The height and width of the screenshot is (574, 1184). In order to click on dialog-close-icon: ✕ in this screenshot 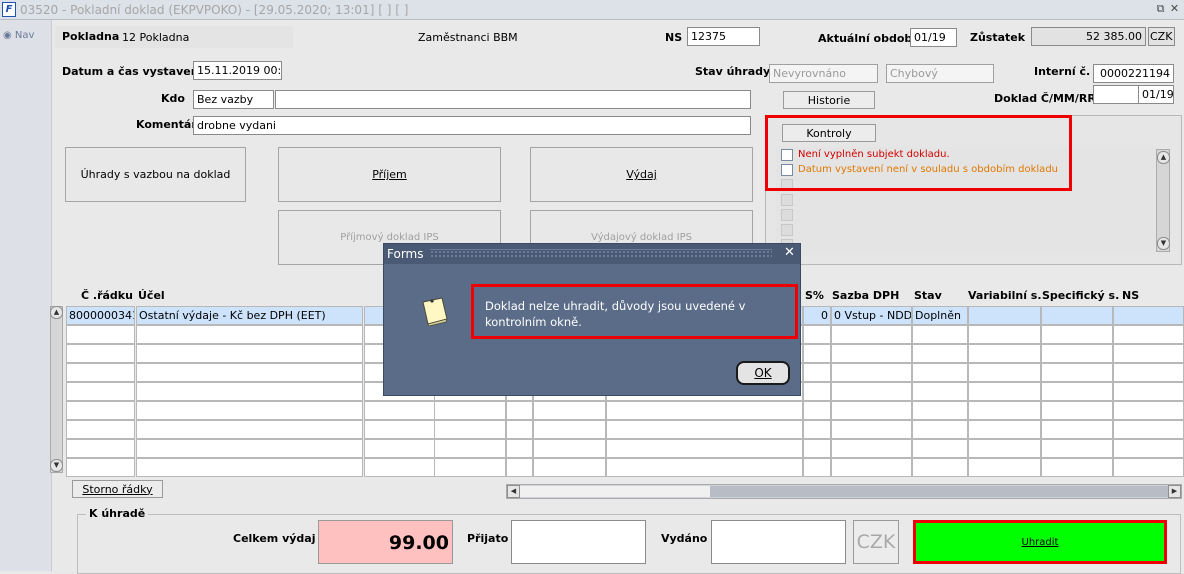, I will do `click(789, 252)`.